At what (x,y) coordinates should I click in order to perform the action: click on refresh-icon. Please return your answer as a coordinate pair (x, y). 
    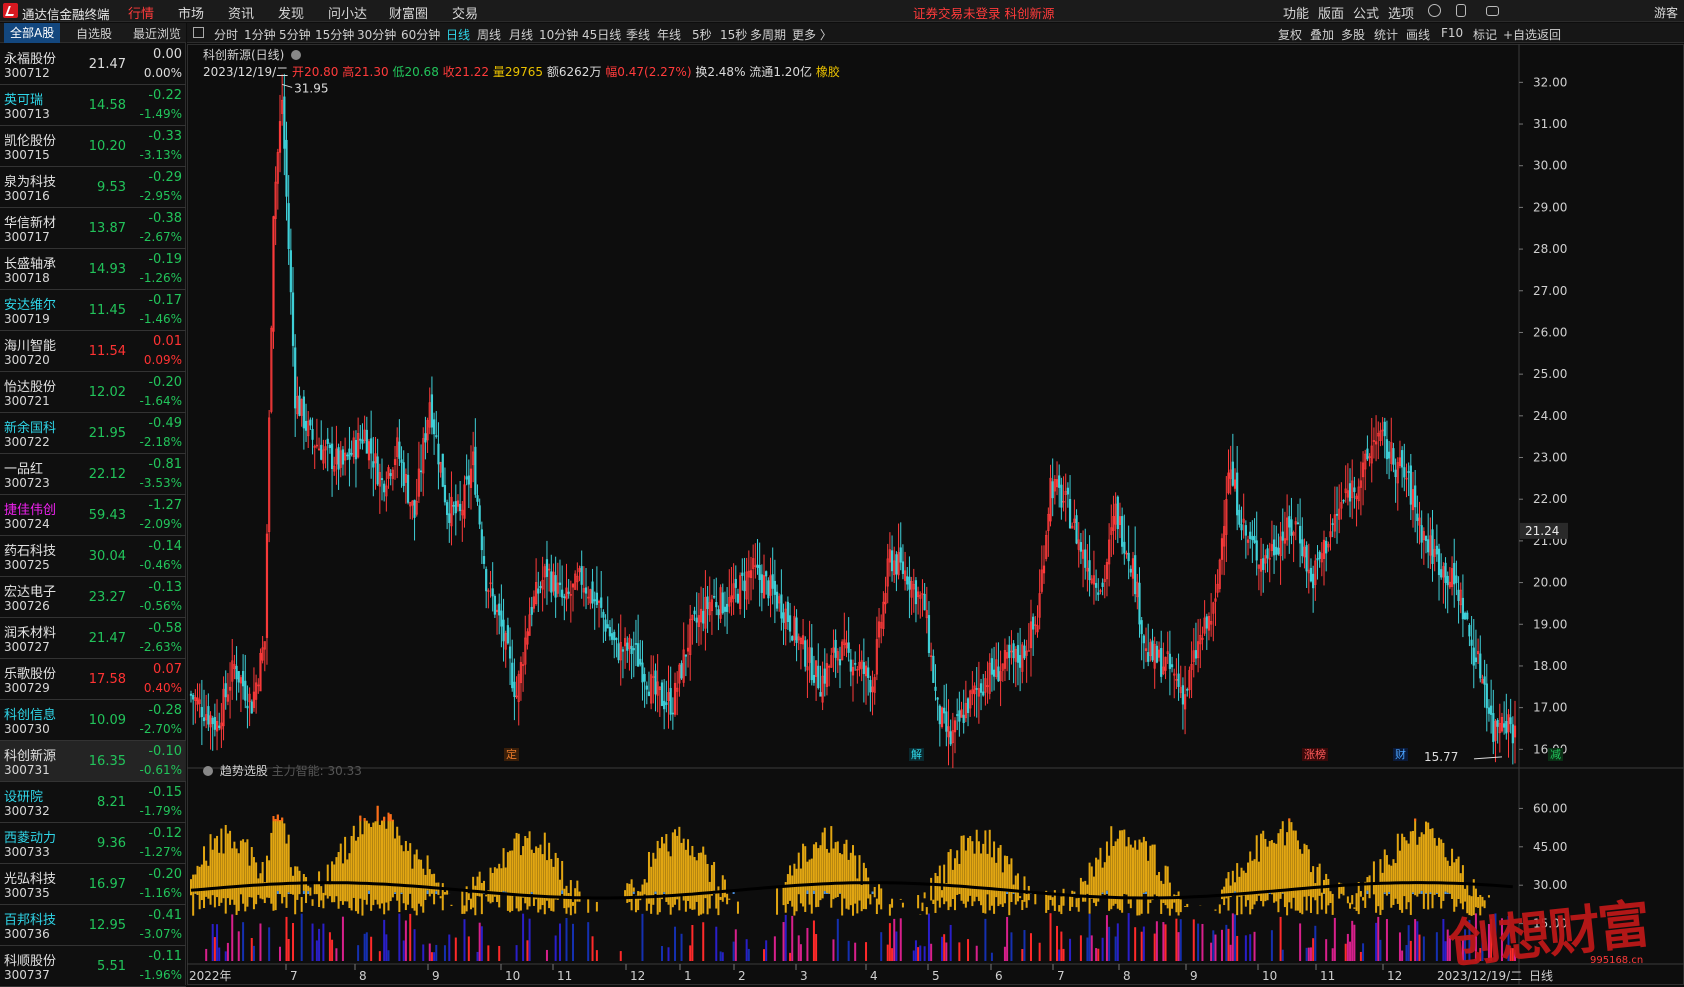
    Looking at the image, I should click on (1434, 10).